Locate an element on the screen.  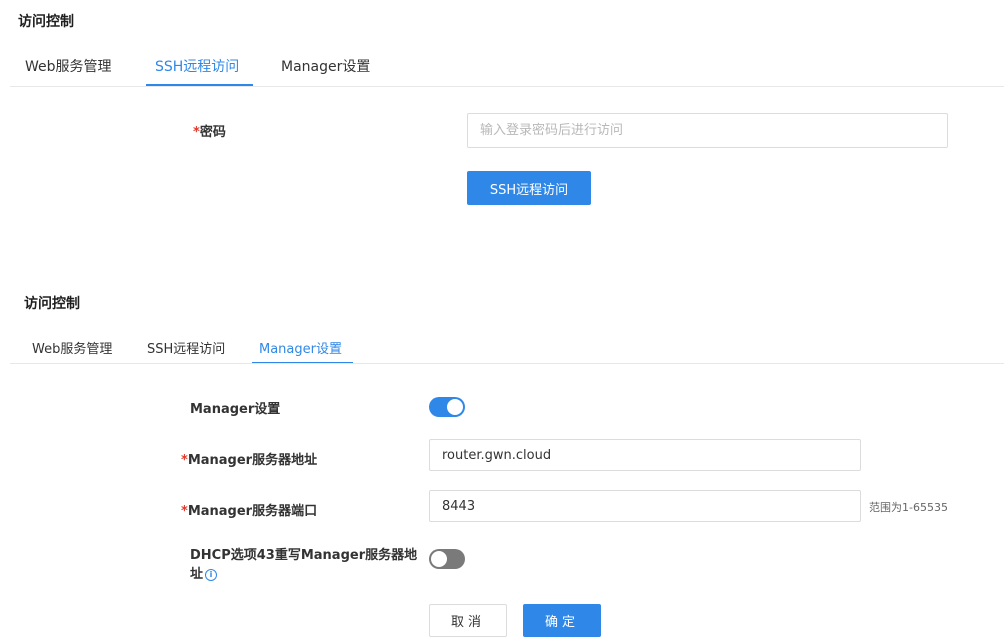
password-label: *密码 is located at coordinates (209, 130).